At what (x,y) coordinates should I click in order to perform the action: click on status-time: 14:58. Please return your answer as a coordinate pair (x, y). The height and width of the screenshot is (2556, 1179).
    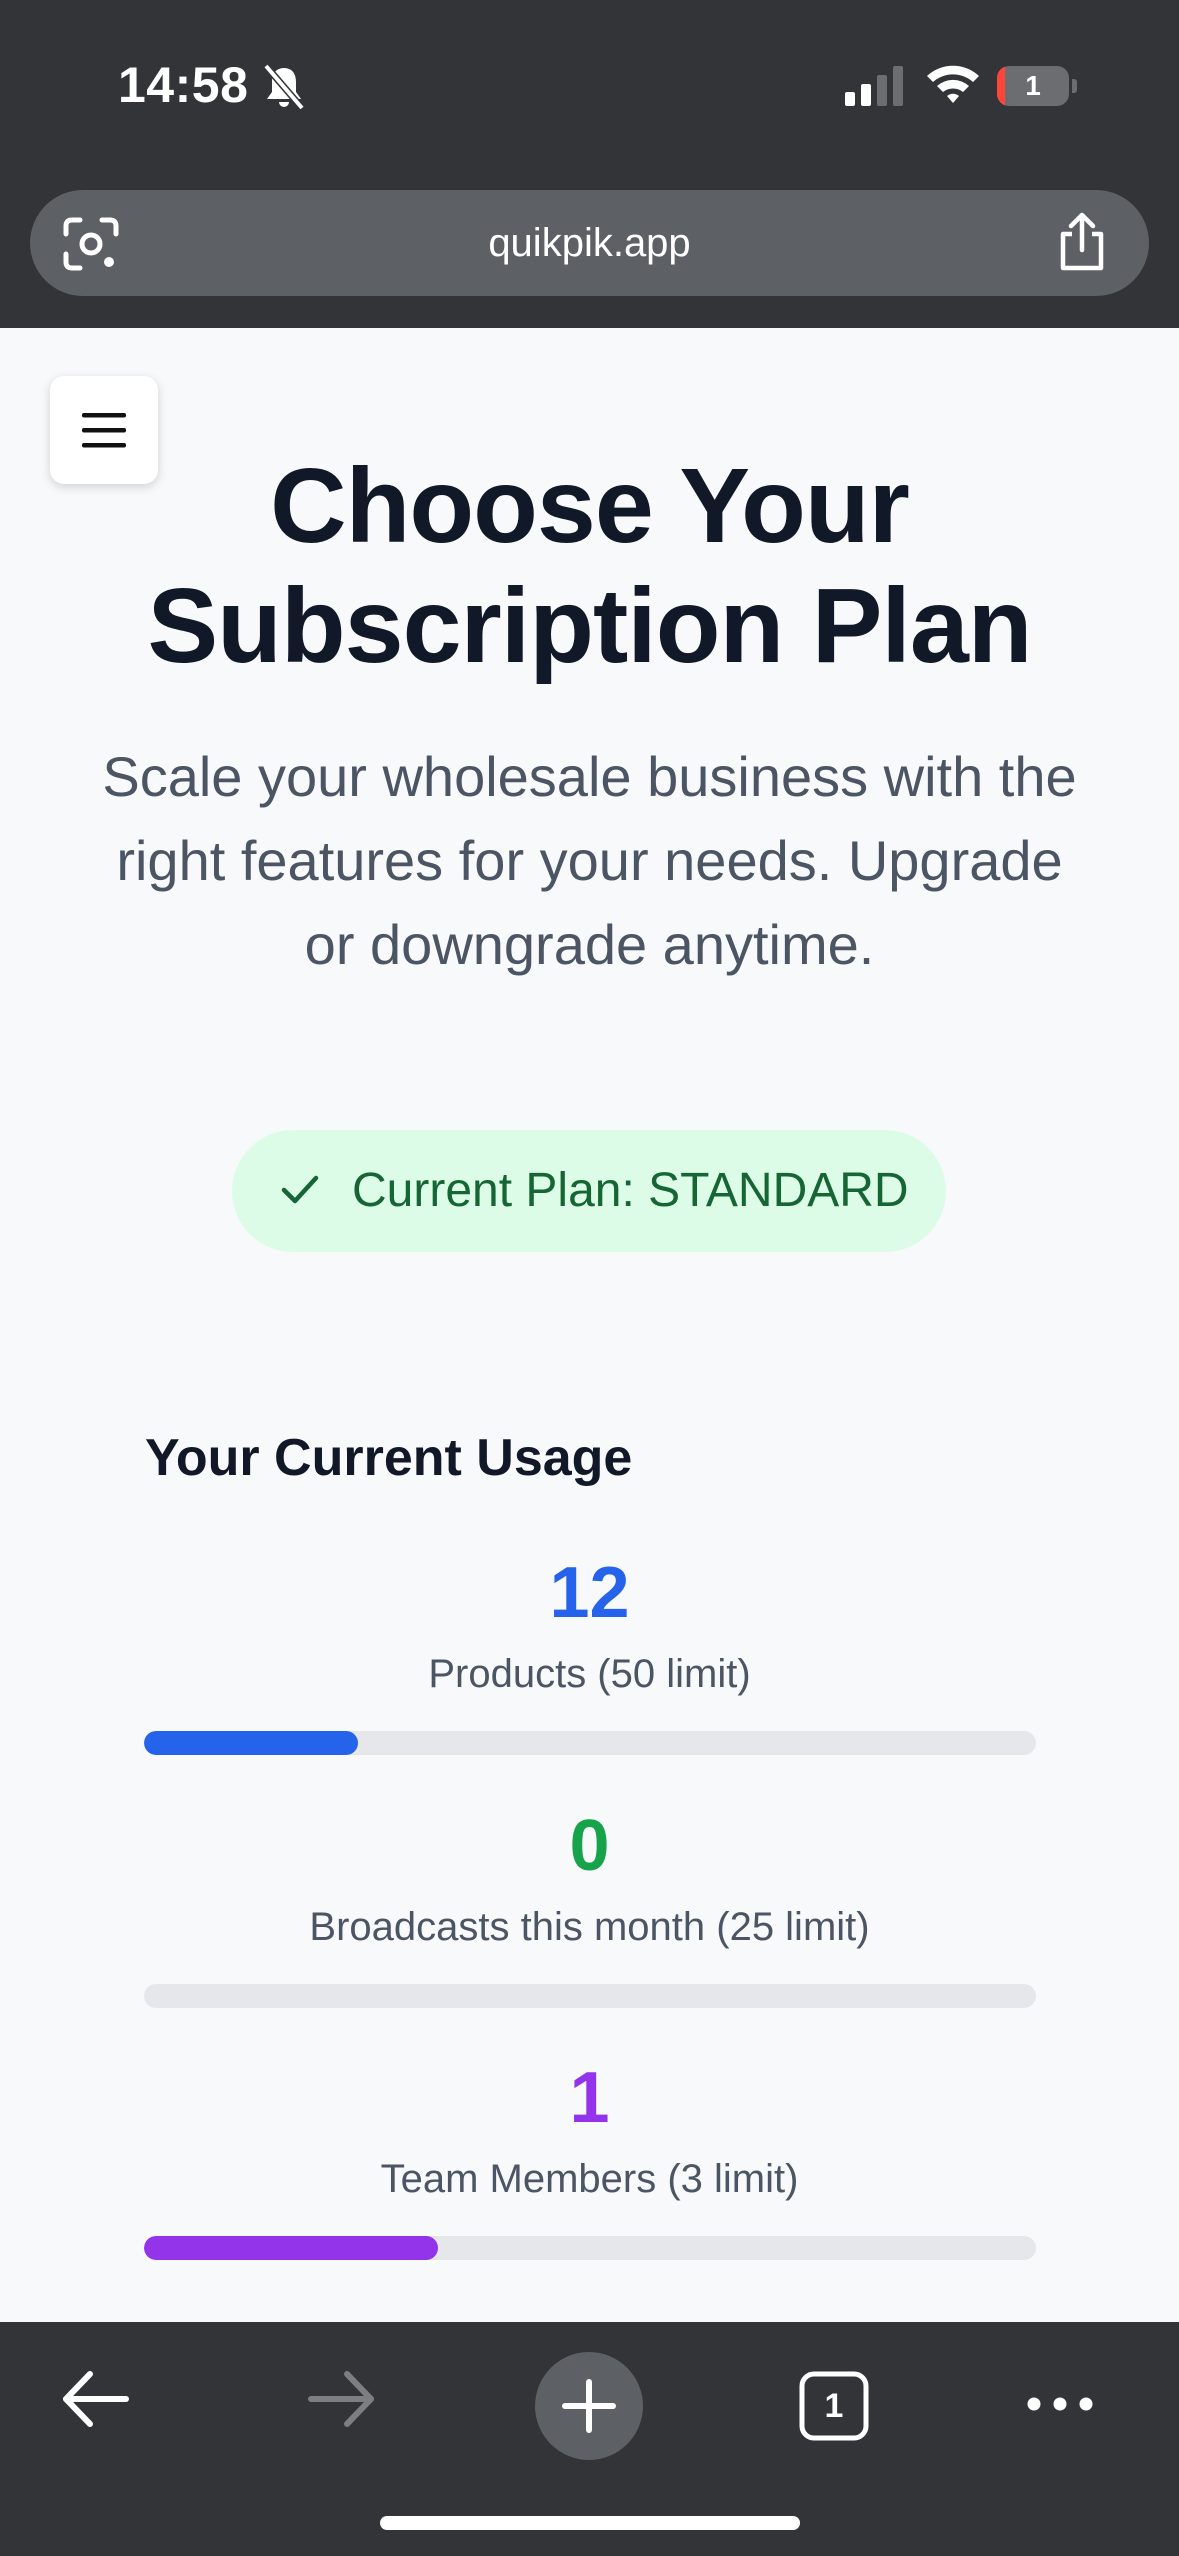
    Looking at the image, I should click on (183, 85).